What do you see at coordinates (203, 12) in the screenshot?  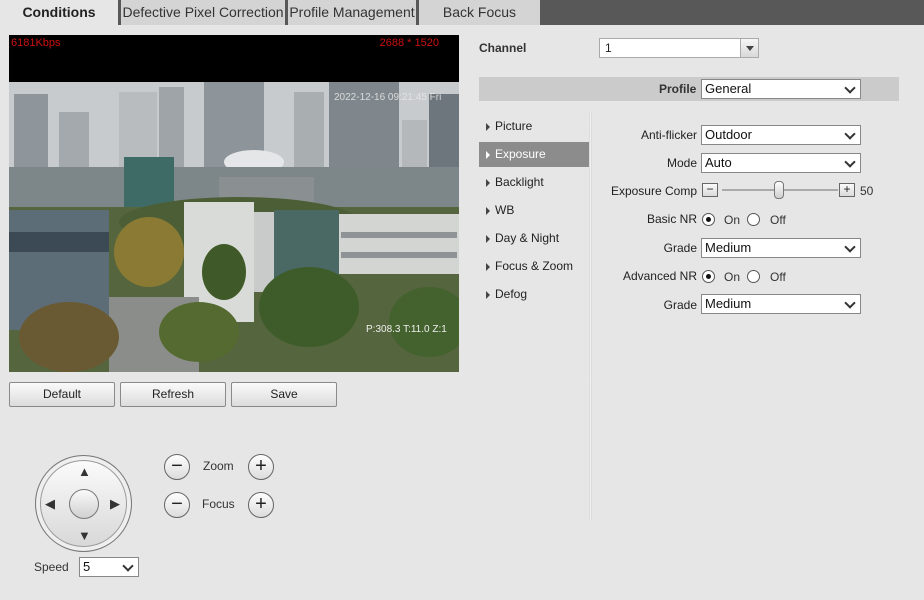 I see `tab-defective-pixel-correction: Defective Pixel Correction` at bounding box center [203, 12].